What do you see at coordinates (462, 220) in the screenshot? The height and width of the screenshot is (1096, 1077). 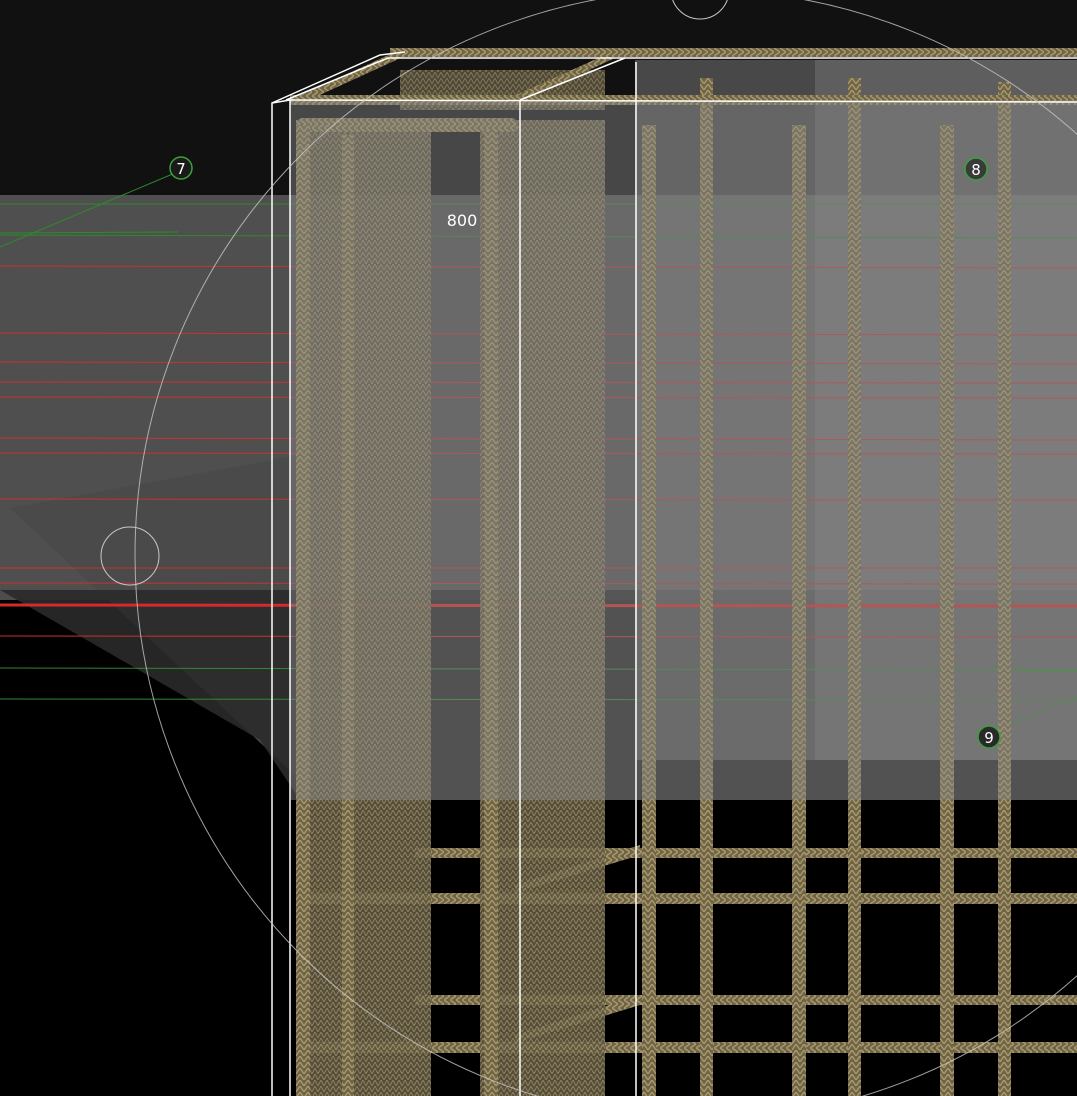 I see `dimension-label: 800` at bounding box center [462, 220].